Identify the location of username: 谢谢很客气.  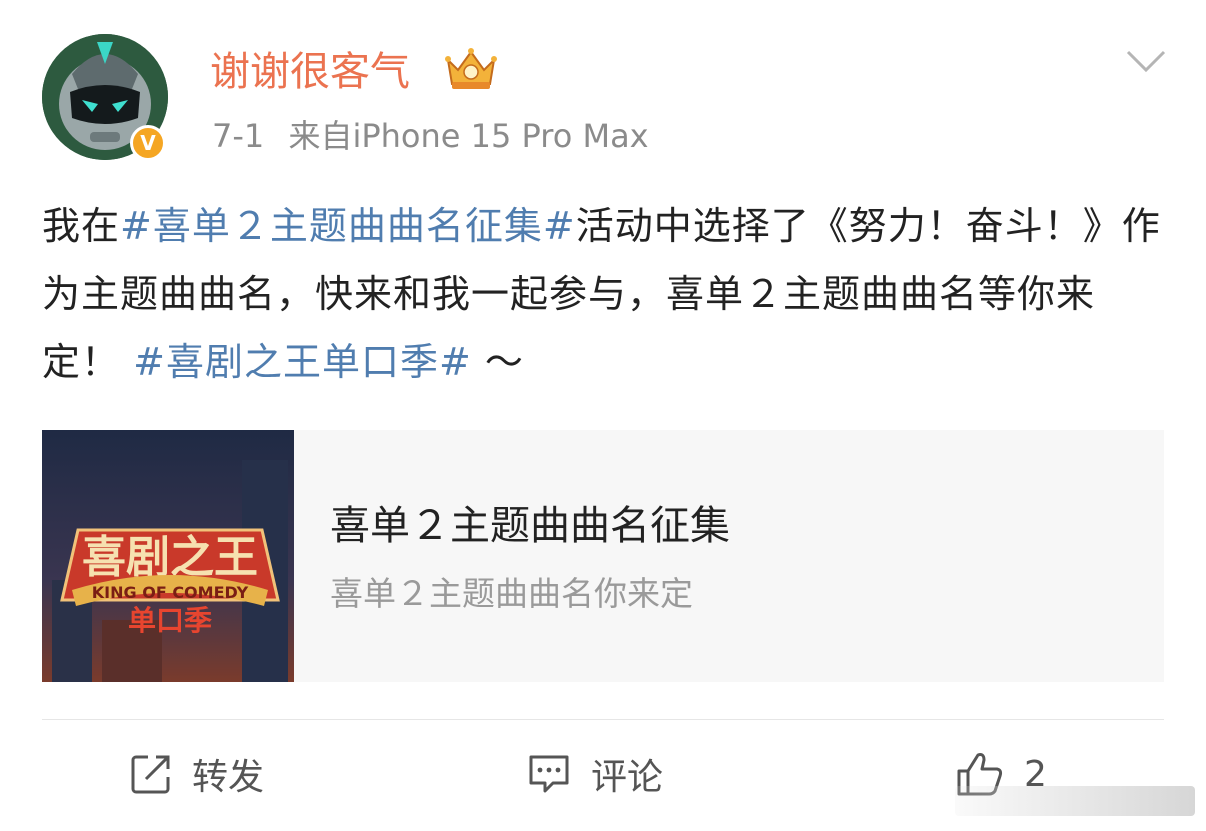
(310, 72).